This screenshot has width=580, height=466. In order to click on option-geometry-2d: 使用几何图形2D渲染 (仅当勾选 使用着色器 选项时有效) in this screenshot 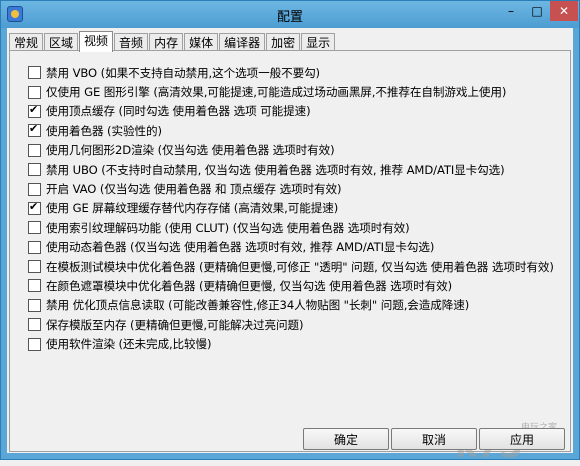, I will do `click(291, 150)`.